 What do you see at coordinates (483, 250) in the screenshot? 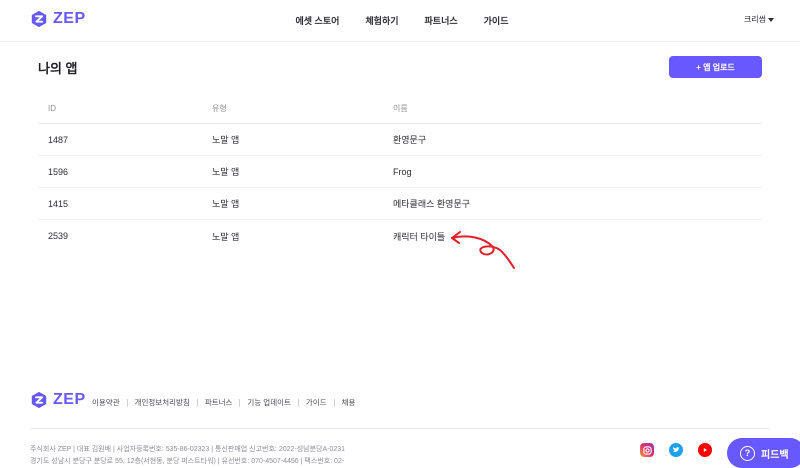
I see `annotation-arrow-icon` at bounding box center [483, 250].